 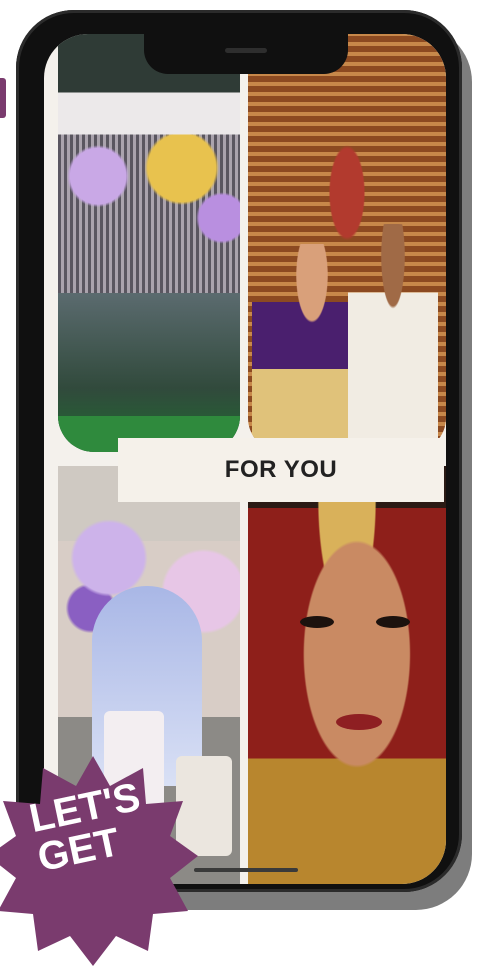 I want to click on bride-lips, so click(x=359, y=722).